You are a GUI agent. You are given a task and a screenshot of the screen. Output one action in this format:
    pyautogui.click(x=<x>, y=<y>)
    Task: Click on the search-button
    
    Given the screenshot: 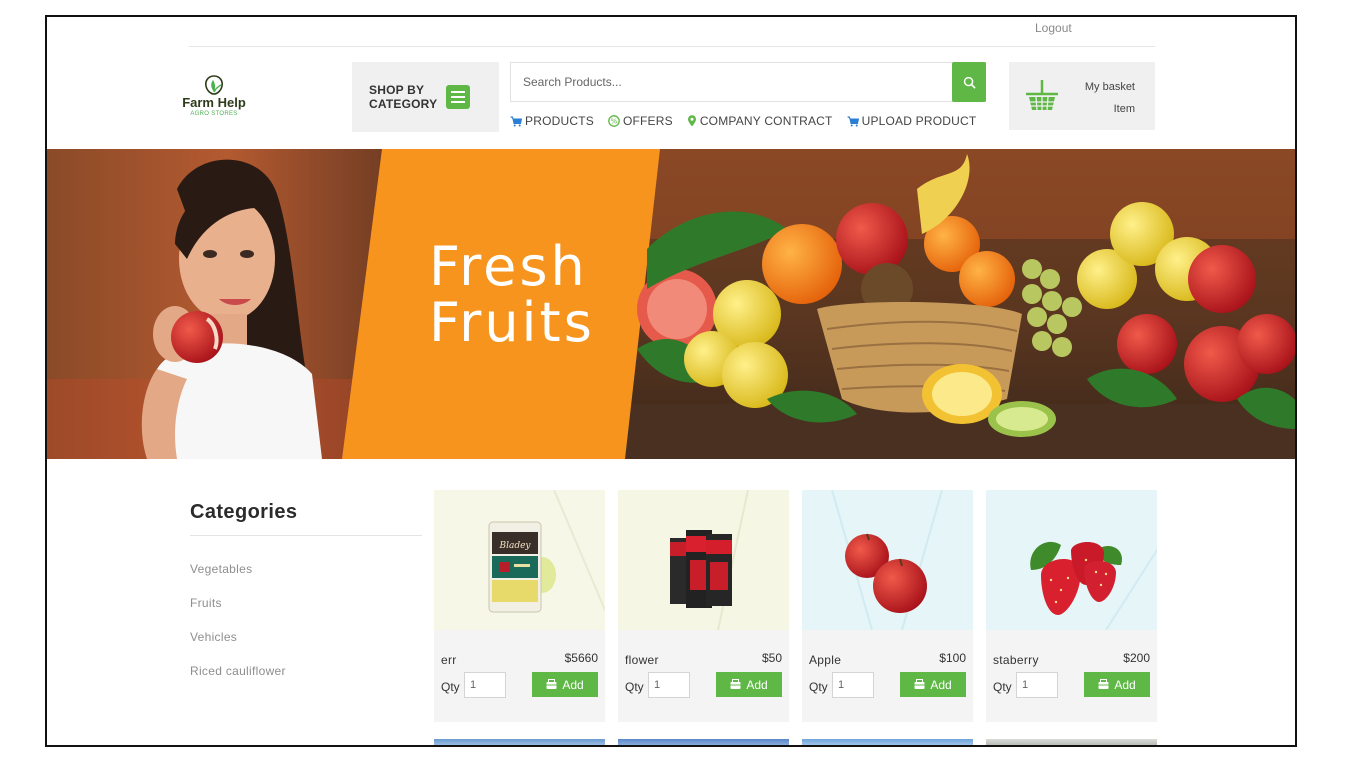 What is the action you would take?
    pyautogui.click(x=969, y=82)
    